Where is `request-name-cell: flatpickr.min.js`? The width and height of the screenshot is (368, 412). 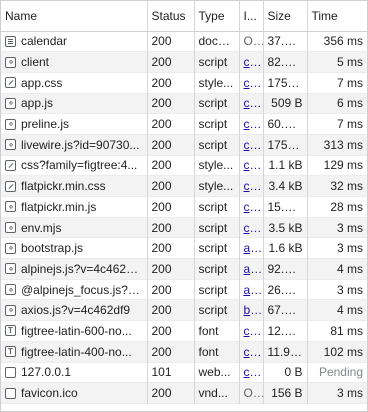 request-name-cell: flatpickr.min.js is located at coordinates (74, 207).